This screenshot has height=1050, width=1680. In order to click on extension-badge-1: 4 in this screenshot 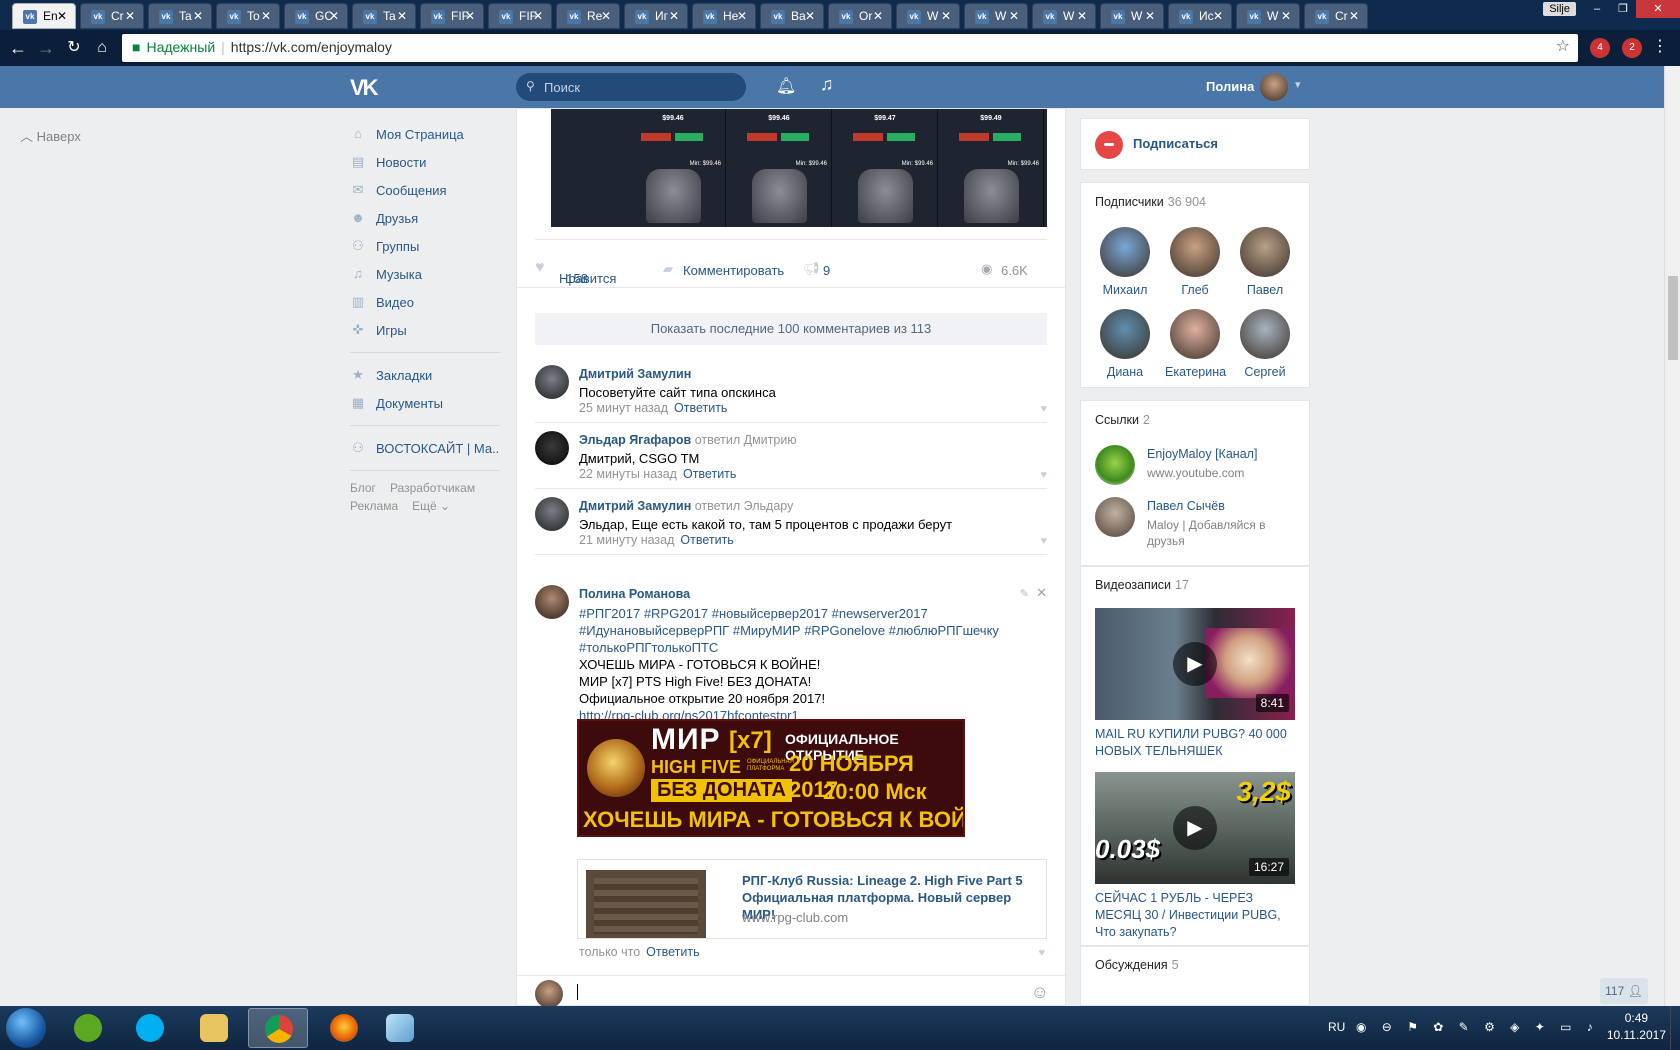, I will do `click(1600, 48)`.